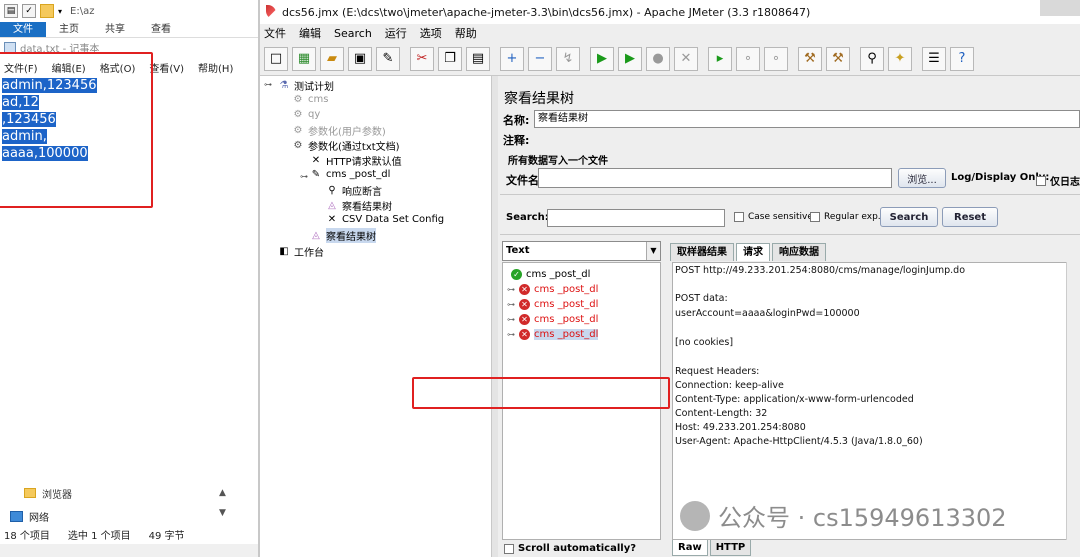 The image size is (1080, 557). What do you see at coordinates (730, 548) in the screenshot?
I see `tab-http: HTTP` at bounding box center [730, 548].